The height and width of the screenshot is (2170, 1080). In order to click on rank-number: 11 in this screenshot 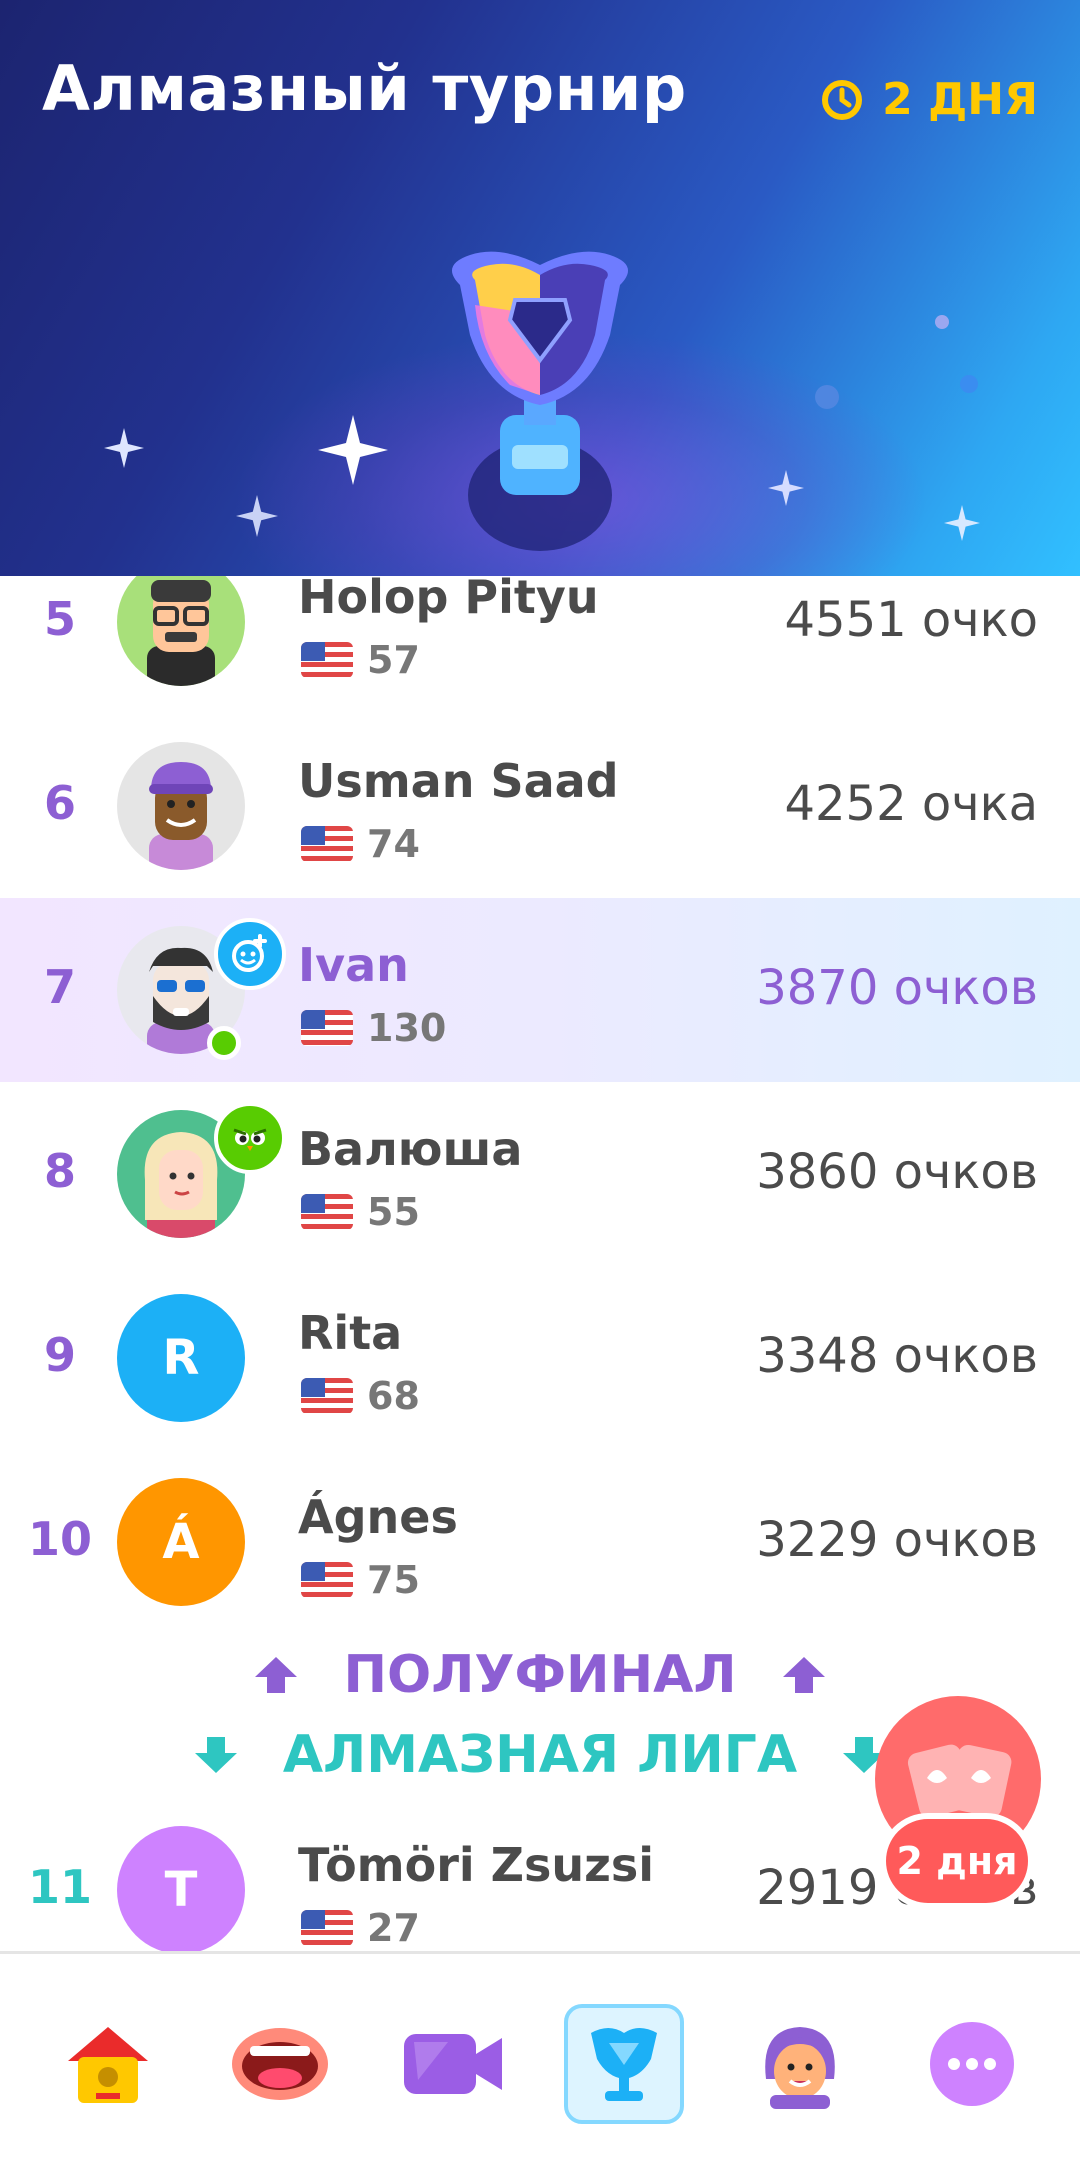, I will do `click(59, 1887)`.